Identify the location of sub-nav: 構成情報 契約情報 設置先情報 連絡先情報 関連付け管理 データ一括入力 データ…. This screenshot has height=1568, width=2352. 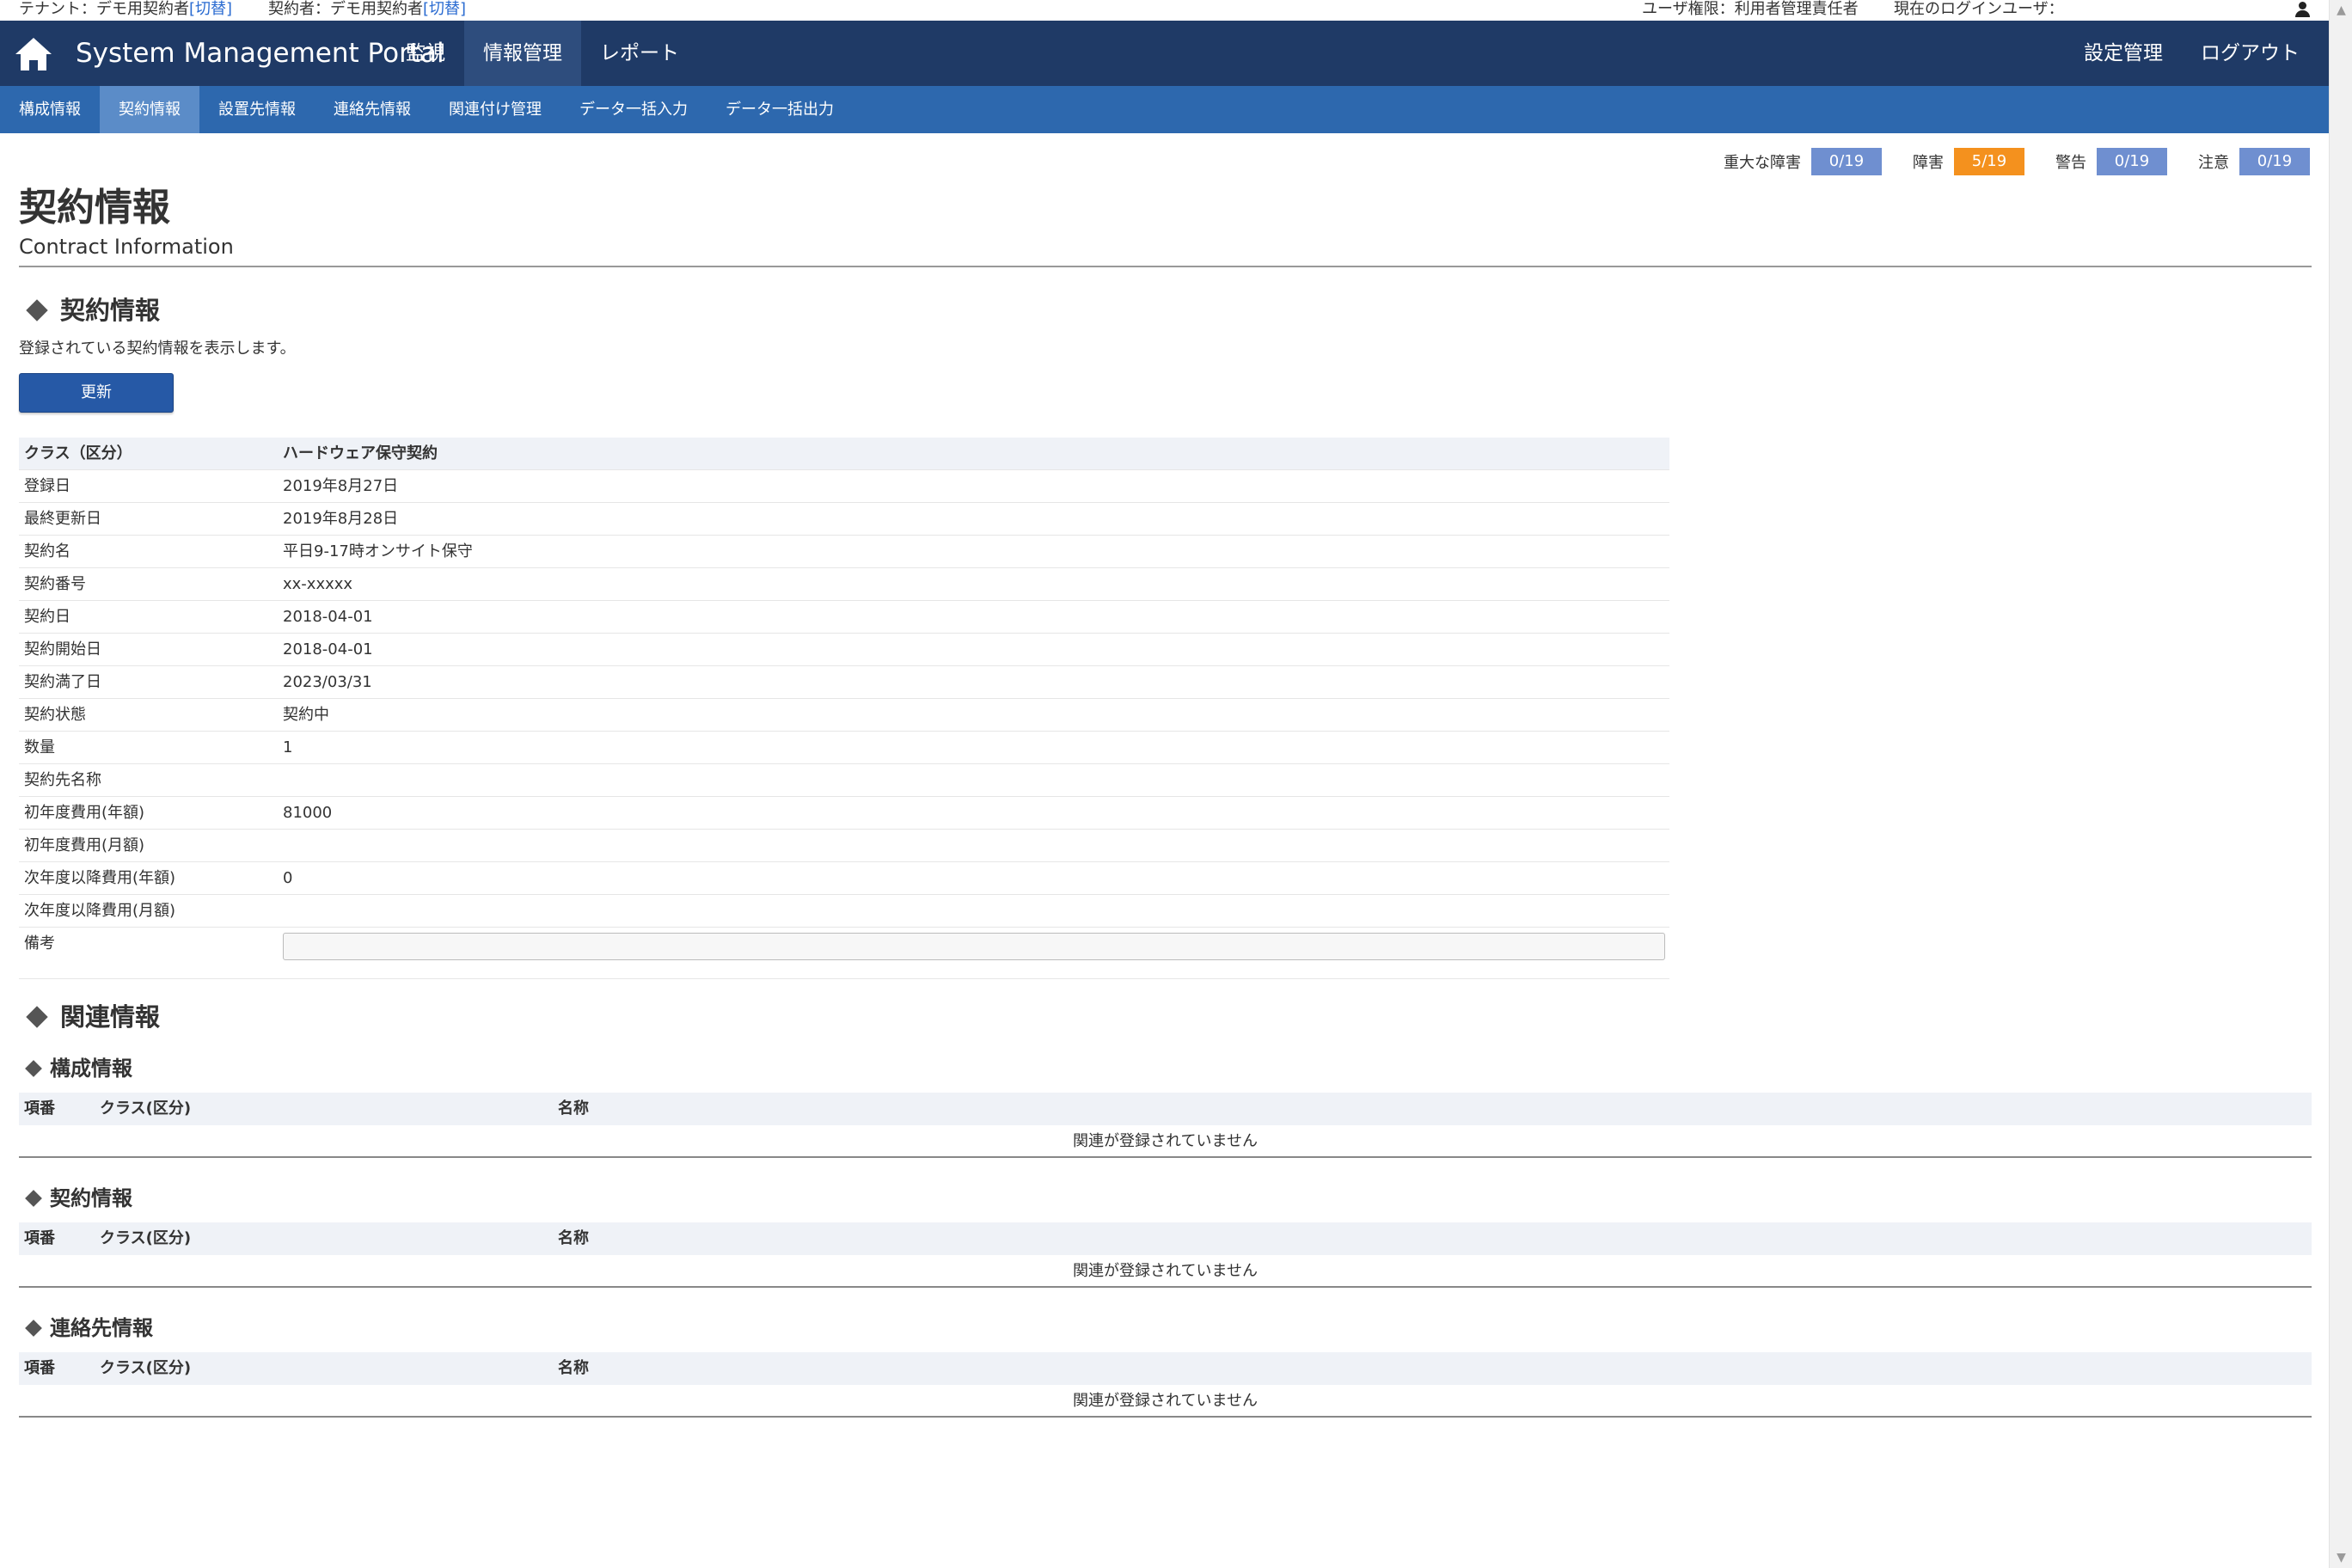
(1164, 109).